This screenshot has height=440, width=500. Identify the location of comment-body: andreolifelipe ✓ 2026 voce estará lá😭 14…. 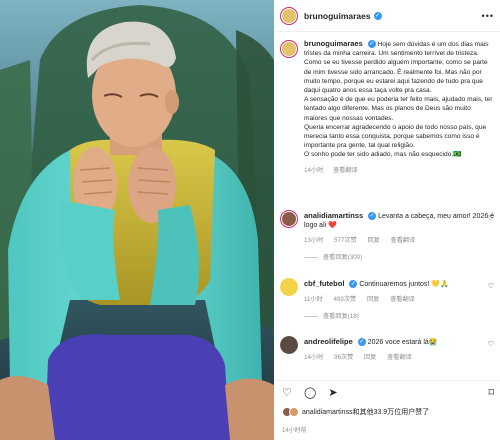
(400, 349).